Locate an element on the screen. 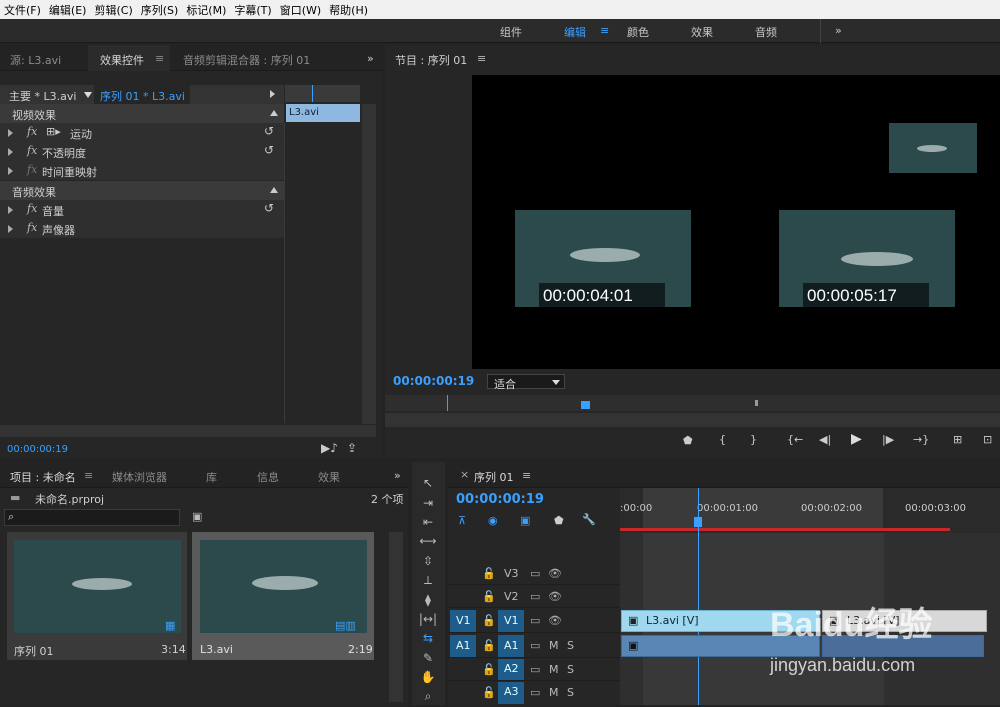 The image size is (1000, 707). track-header-a2: 🔓 A2 ▭ M S is located at coordinates (534, 670).